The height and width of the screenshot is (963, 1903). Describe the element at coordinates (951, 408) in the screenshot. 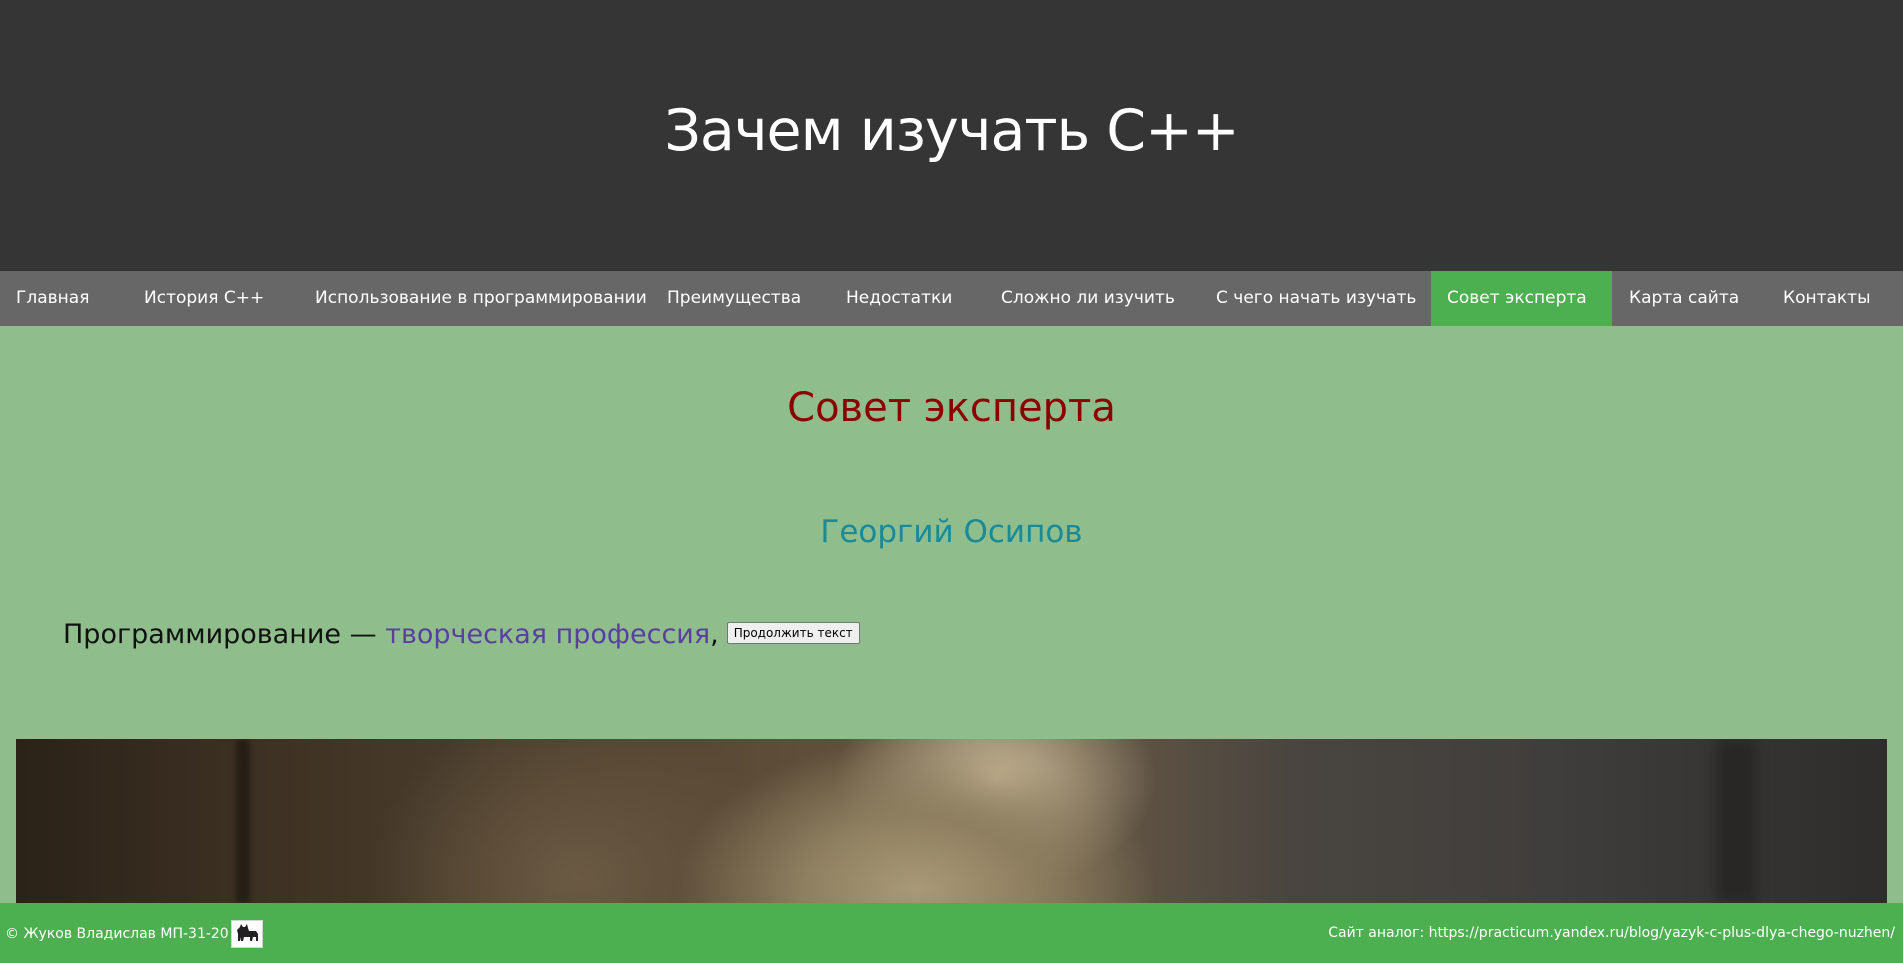

I see `page-title: Совет эксперта` at that location.